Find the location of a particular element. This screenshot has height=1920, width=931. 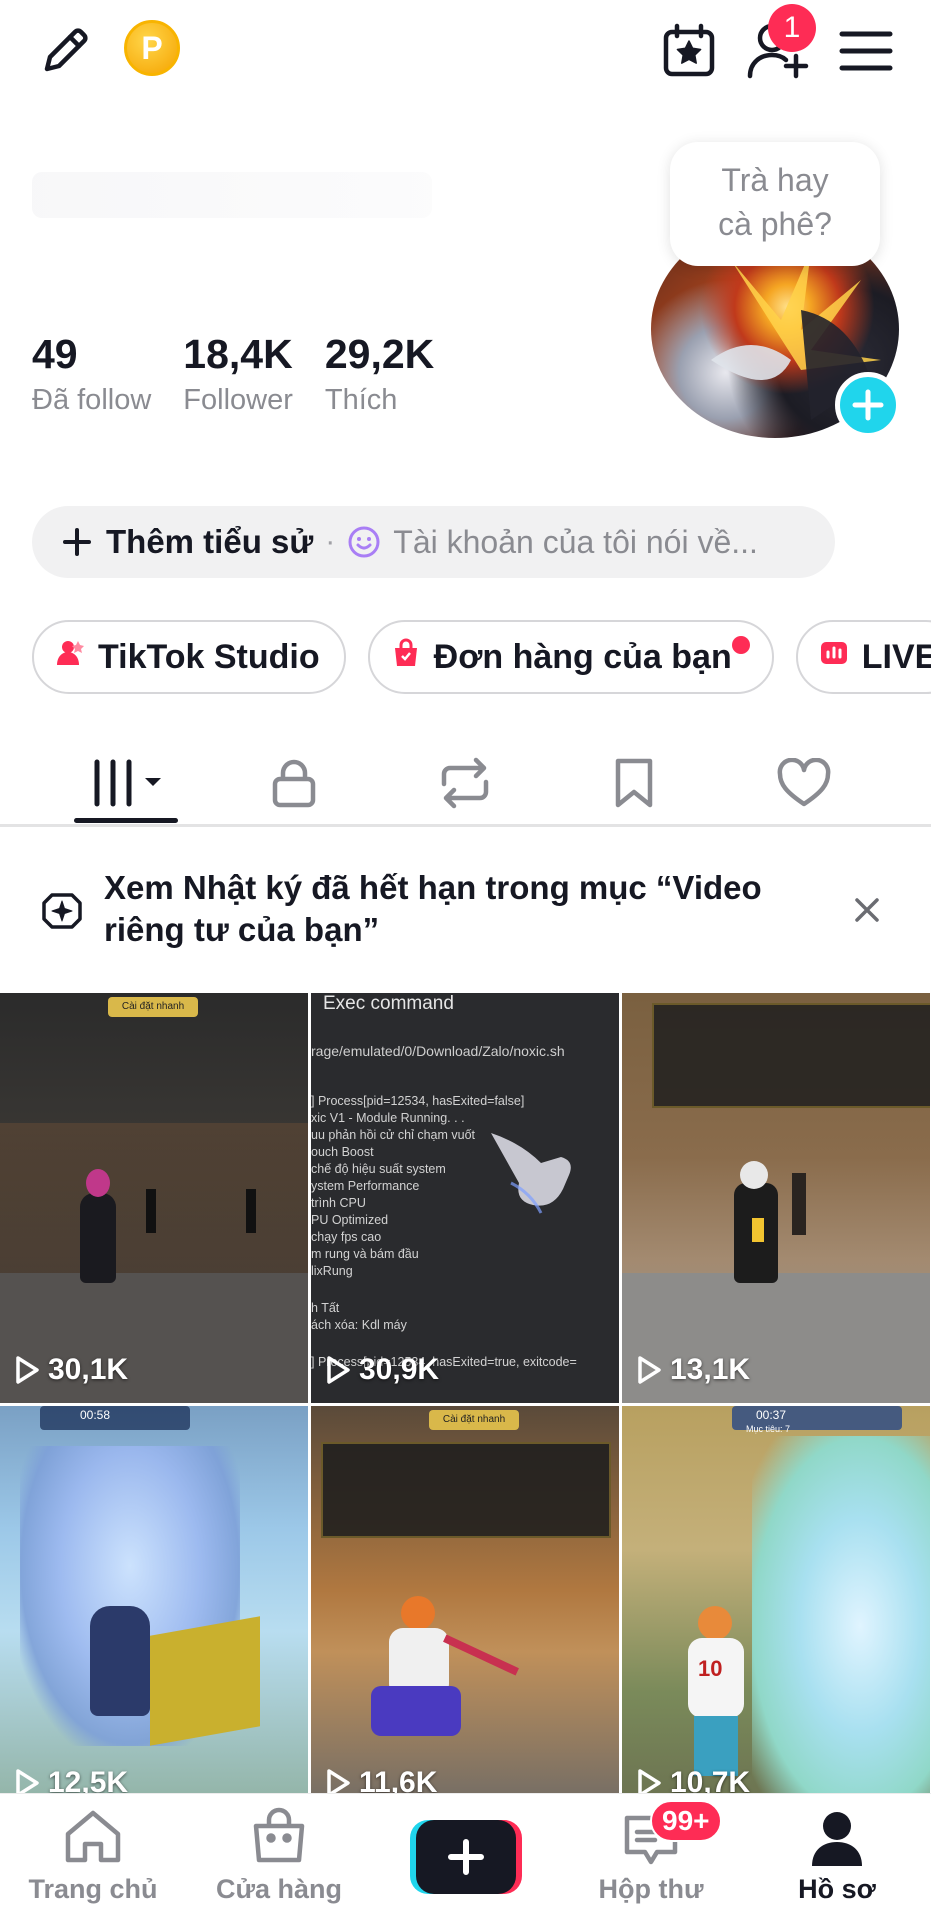

home-icon is located at coordinates (93, 1836).